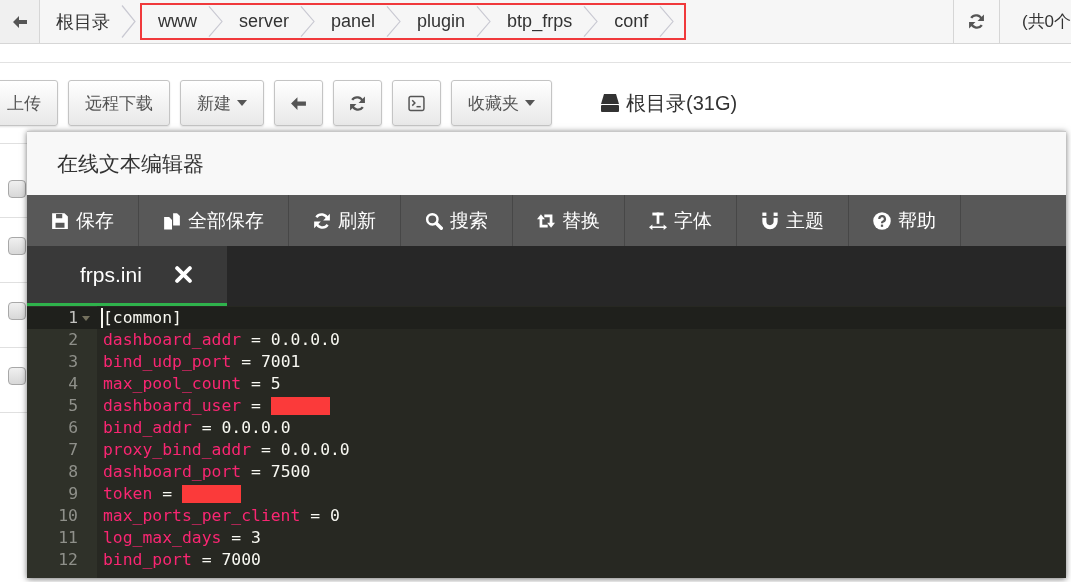  What do you see at coordinates (29, 103) in the screenshot?
I see `toolbar-button: 上传` at bounding box center [29, 103].